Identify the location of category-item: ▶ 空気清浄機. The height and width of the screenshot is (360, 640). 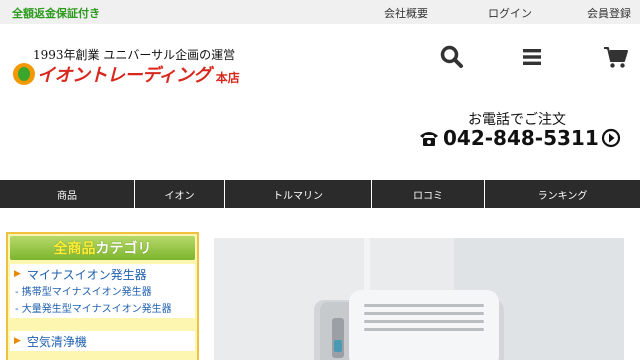
(102, 341).